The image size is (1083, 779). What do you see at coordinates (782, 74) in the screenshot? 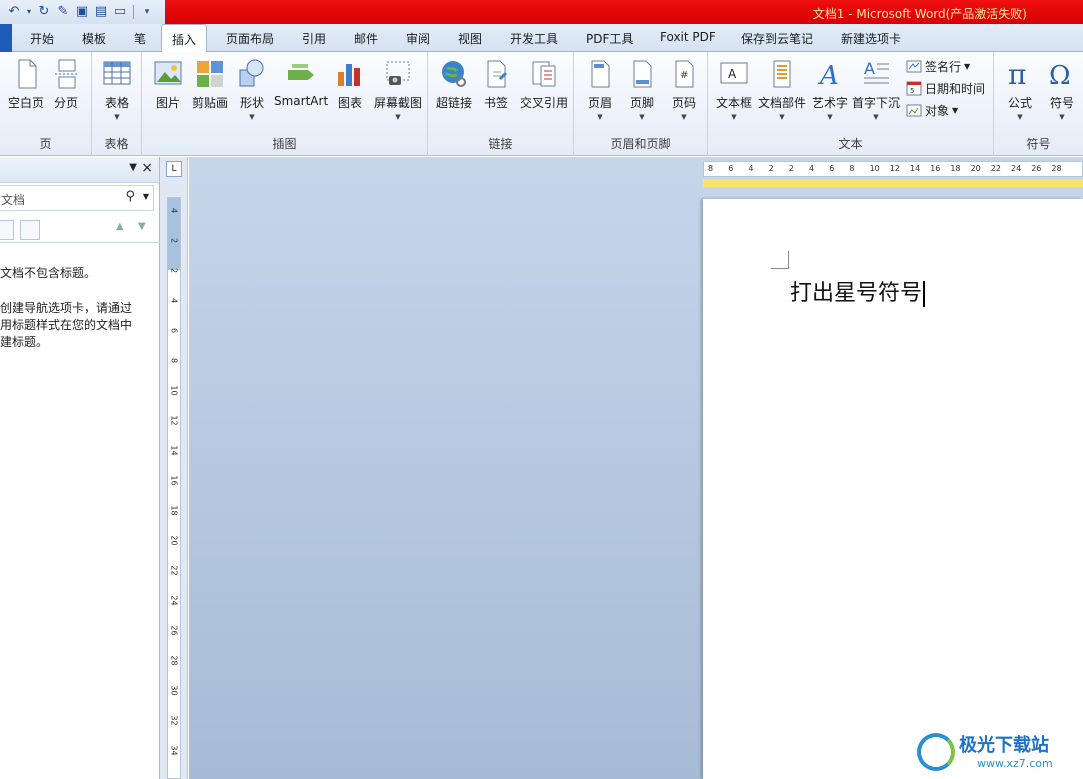
I see `quick-parts-icon` at bounding box center [782, 74].